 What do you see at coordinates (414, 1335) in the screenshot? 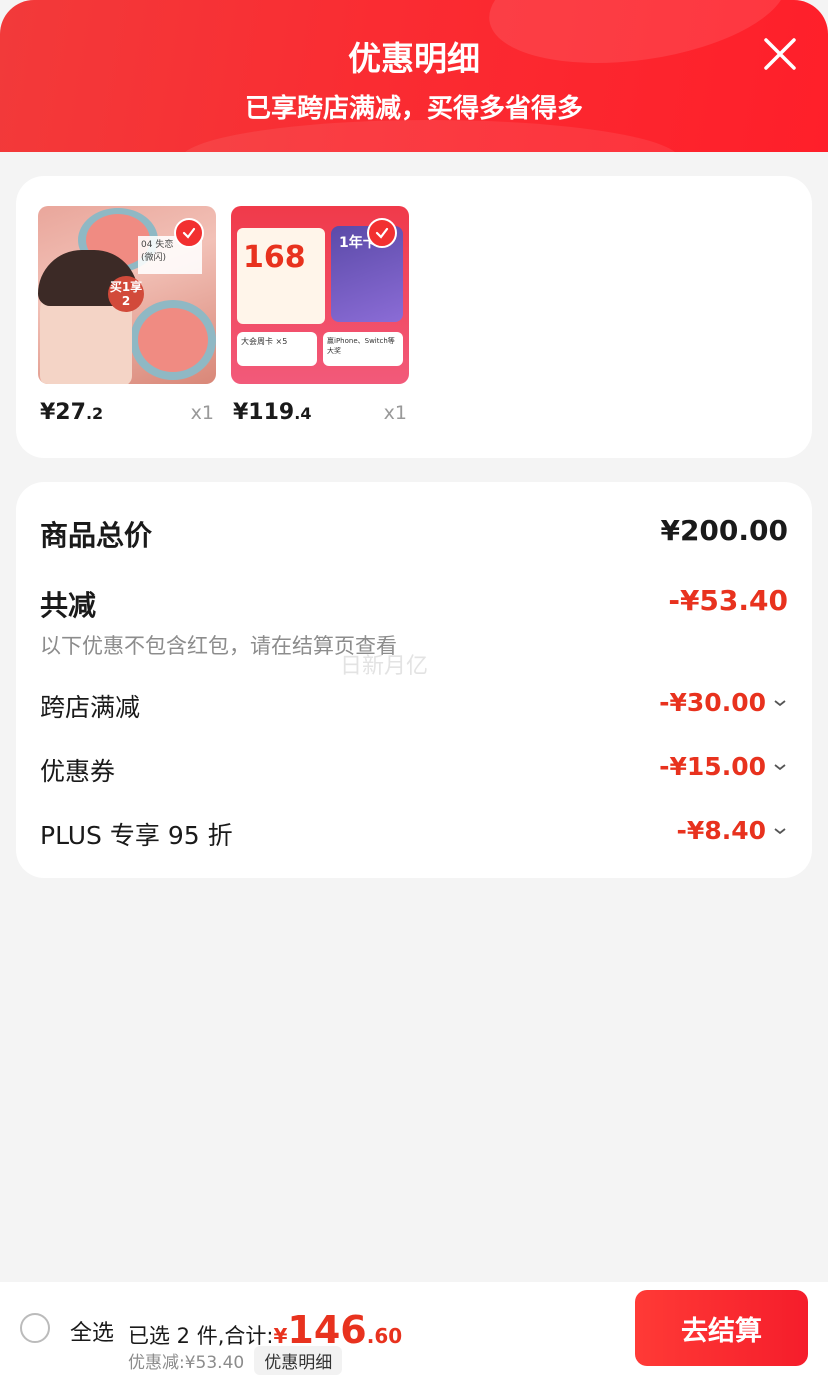
I see `checkout-bar: 全选 已选 2 件,合计:¥146.60 优惠减:¥53.40 优惠明细 去结算` at bounding box center [414, 1335].